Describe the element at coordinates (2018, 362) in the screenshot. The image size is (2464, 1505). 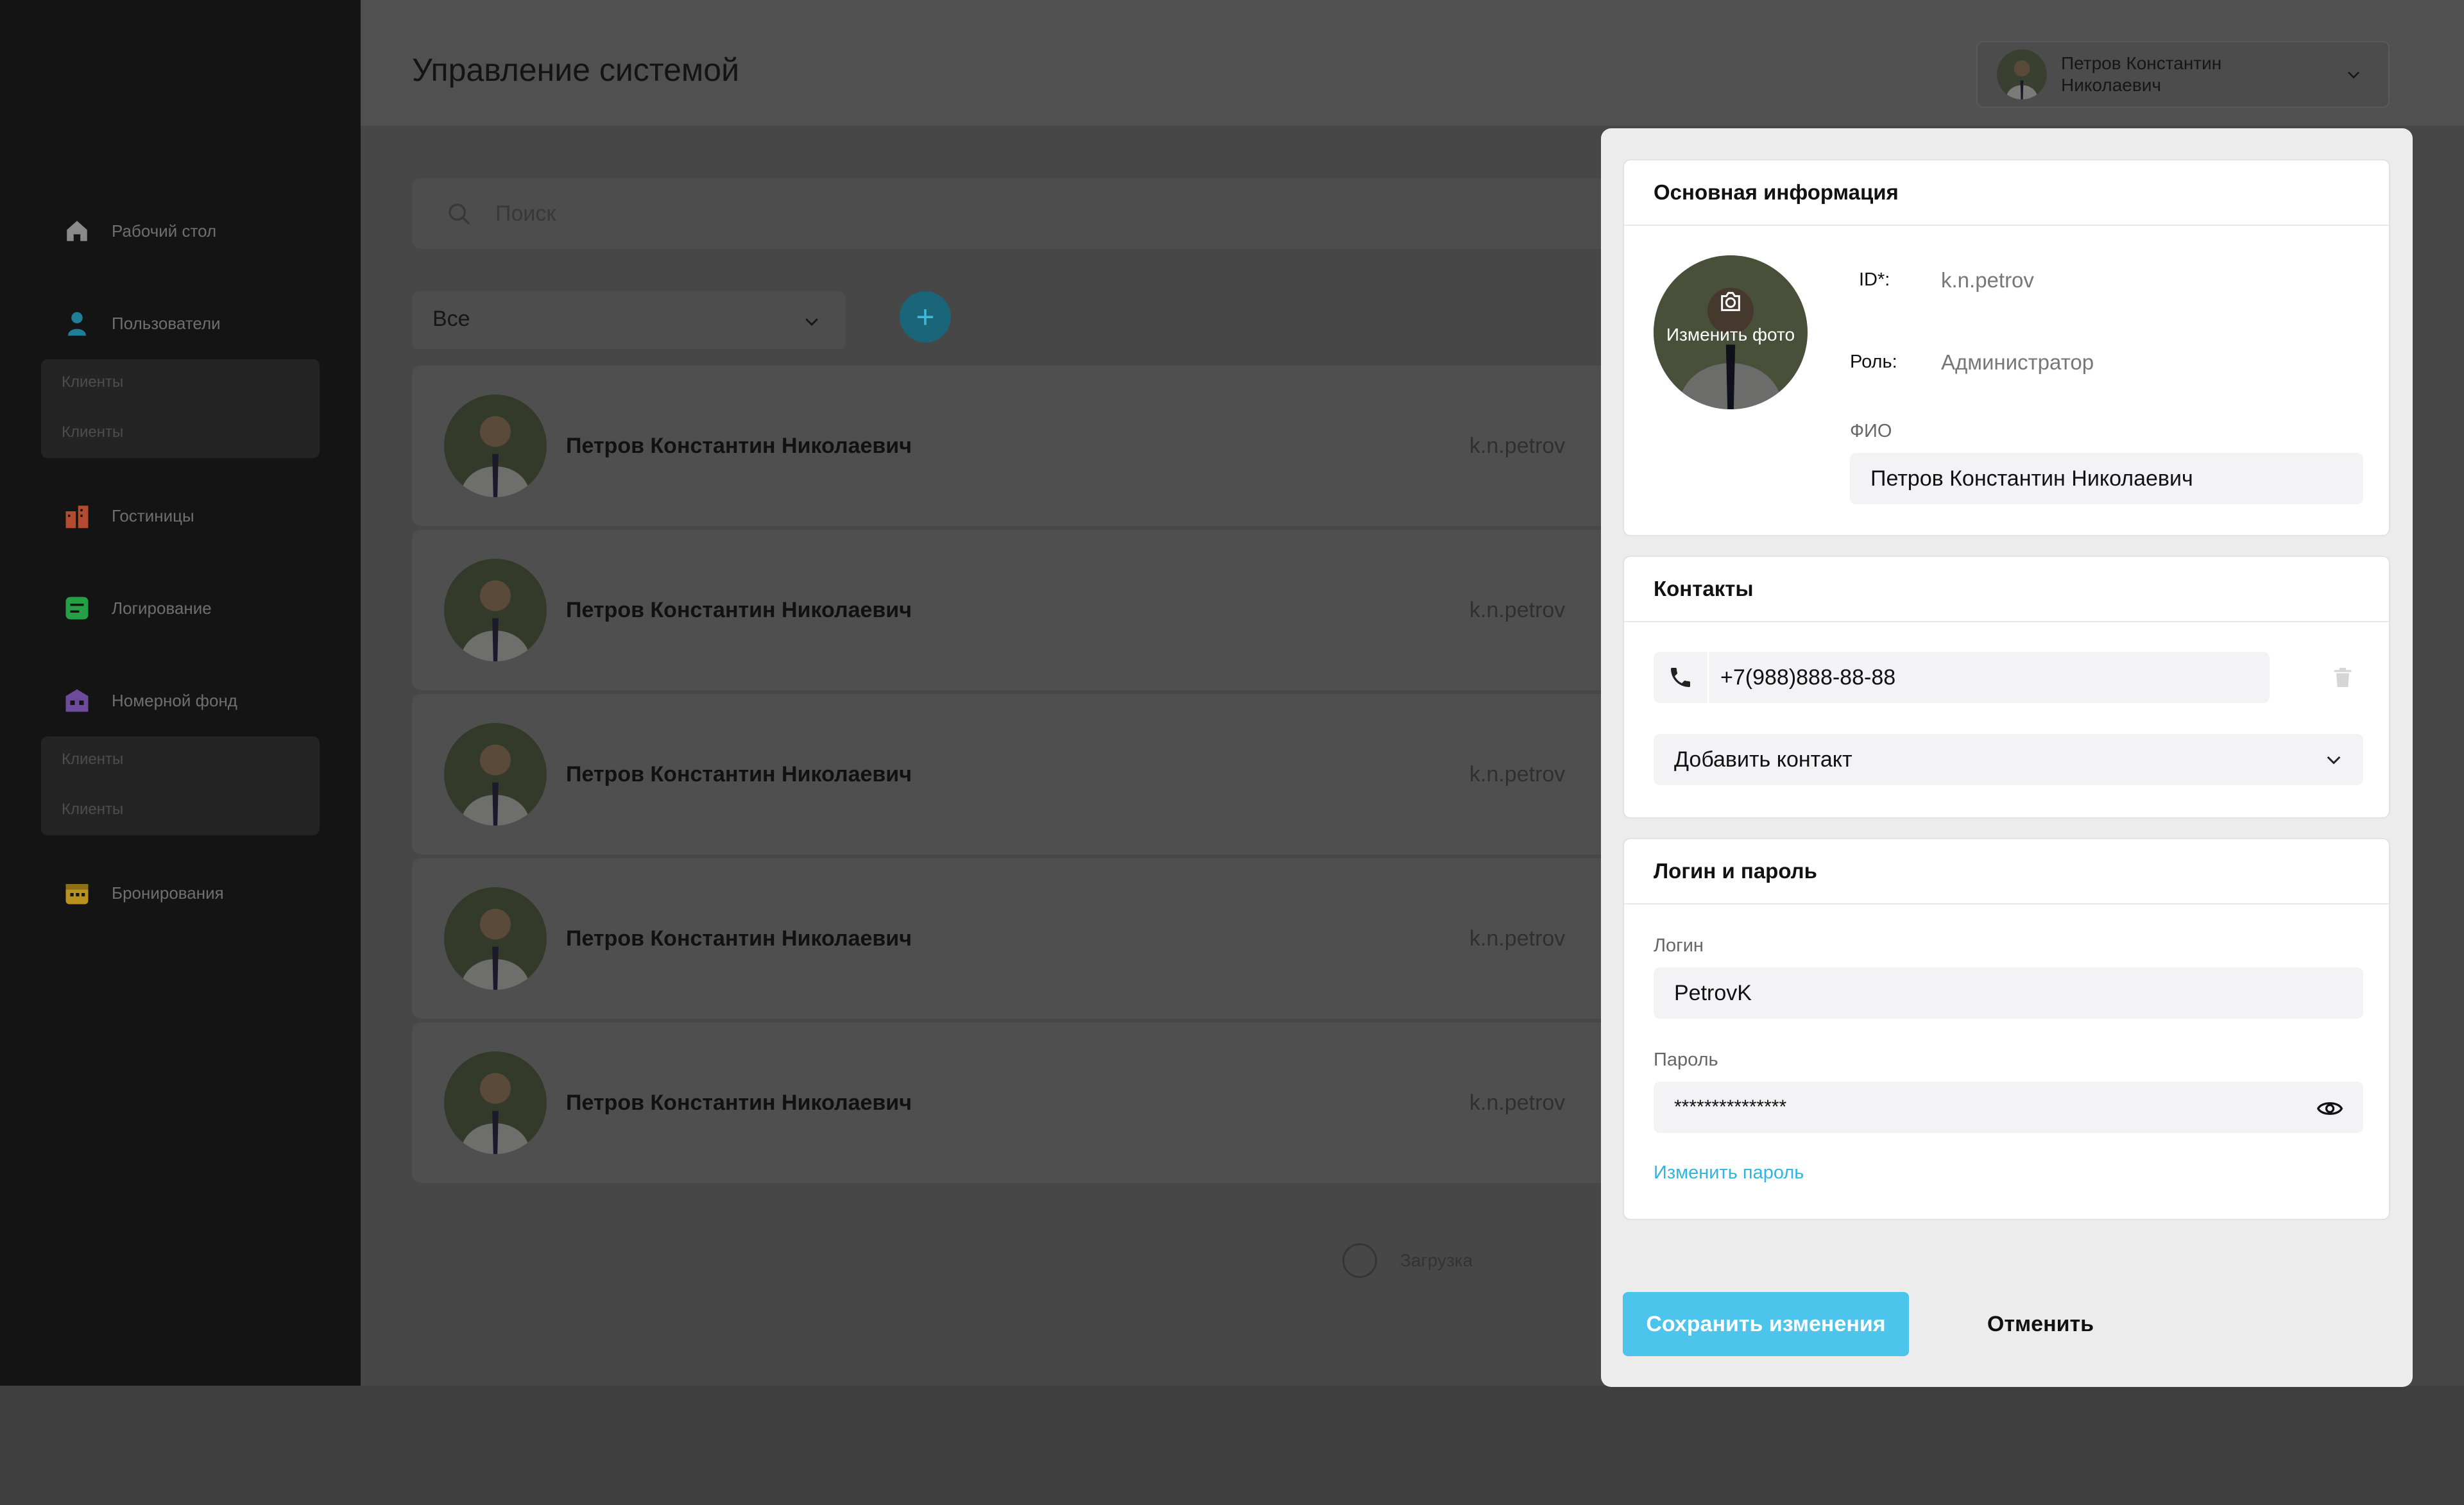
I see `role-value: Администратор` at that location.